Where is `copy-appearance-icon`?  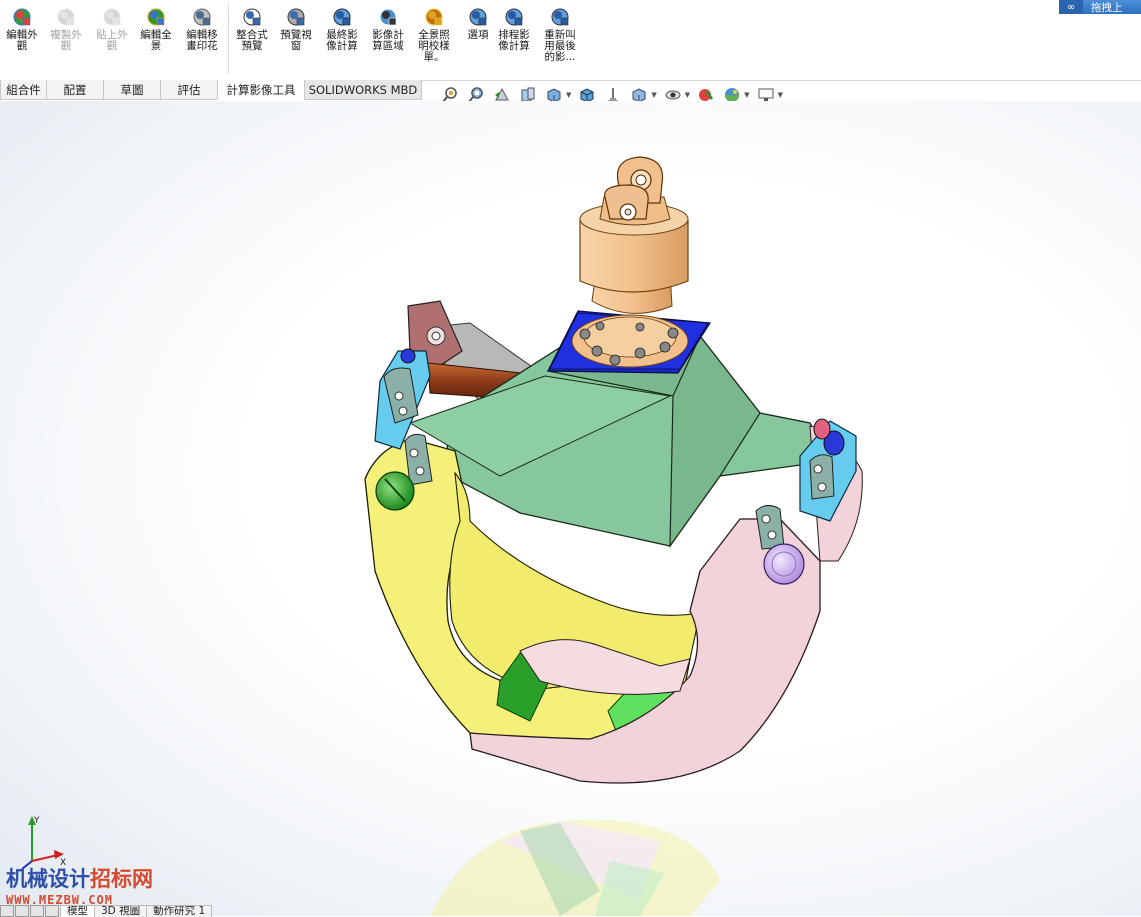 copy-appearance-icon is located at coordinates (66, 17).